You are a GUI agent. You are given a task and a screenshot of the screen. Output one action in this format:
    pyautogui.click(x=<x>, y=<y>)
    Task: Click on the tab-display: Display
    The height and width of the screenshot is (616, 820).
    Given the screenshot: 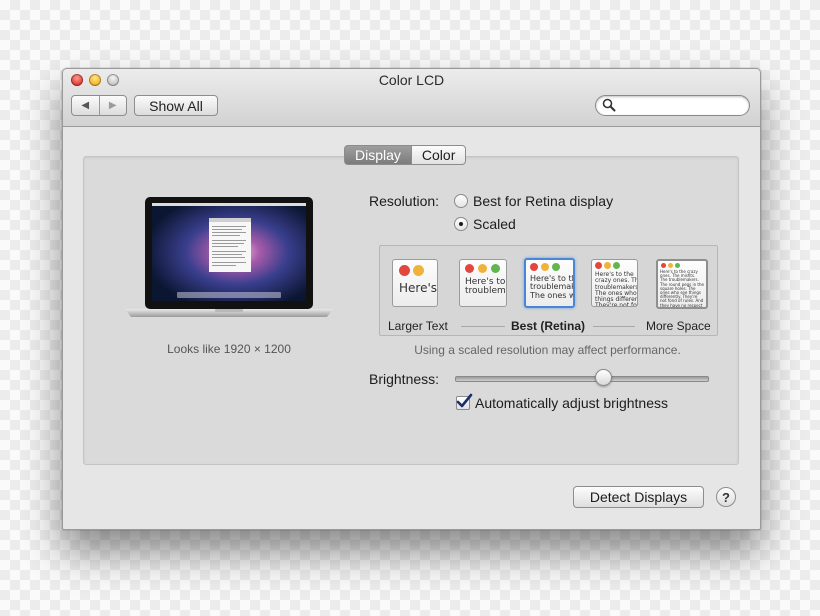 What is the action you would take?
    pyautogui.click(x=377, y=155)
    